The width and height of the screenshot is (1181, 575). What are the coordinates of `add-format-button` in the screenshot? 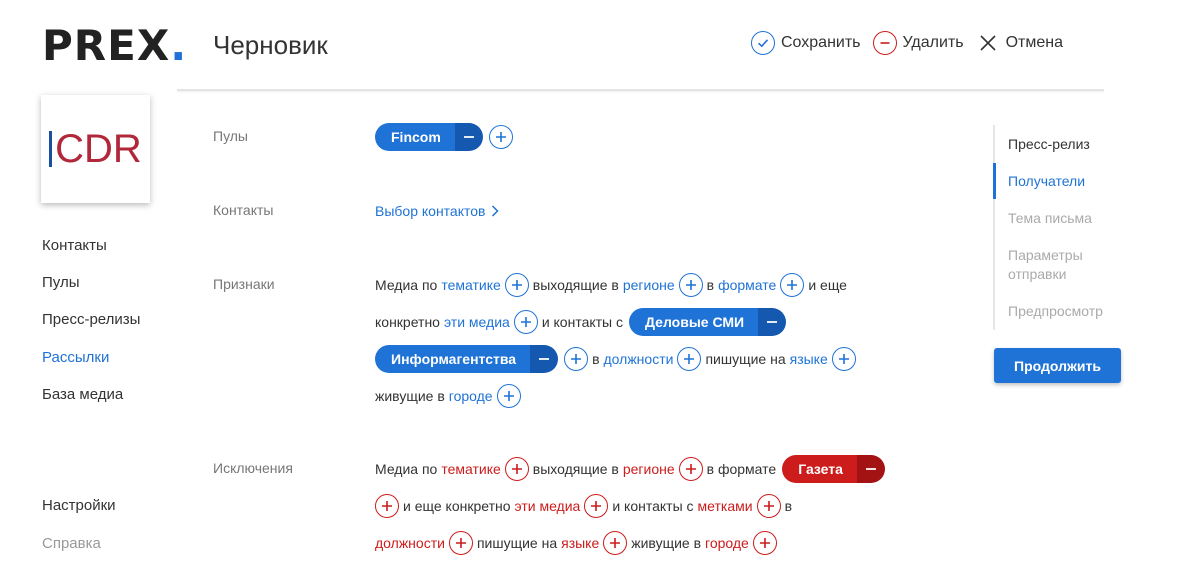 It's located at (792, 285).